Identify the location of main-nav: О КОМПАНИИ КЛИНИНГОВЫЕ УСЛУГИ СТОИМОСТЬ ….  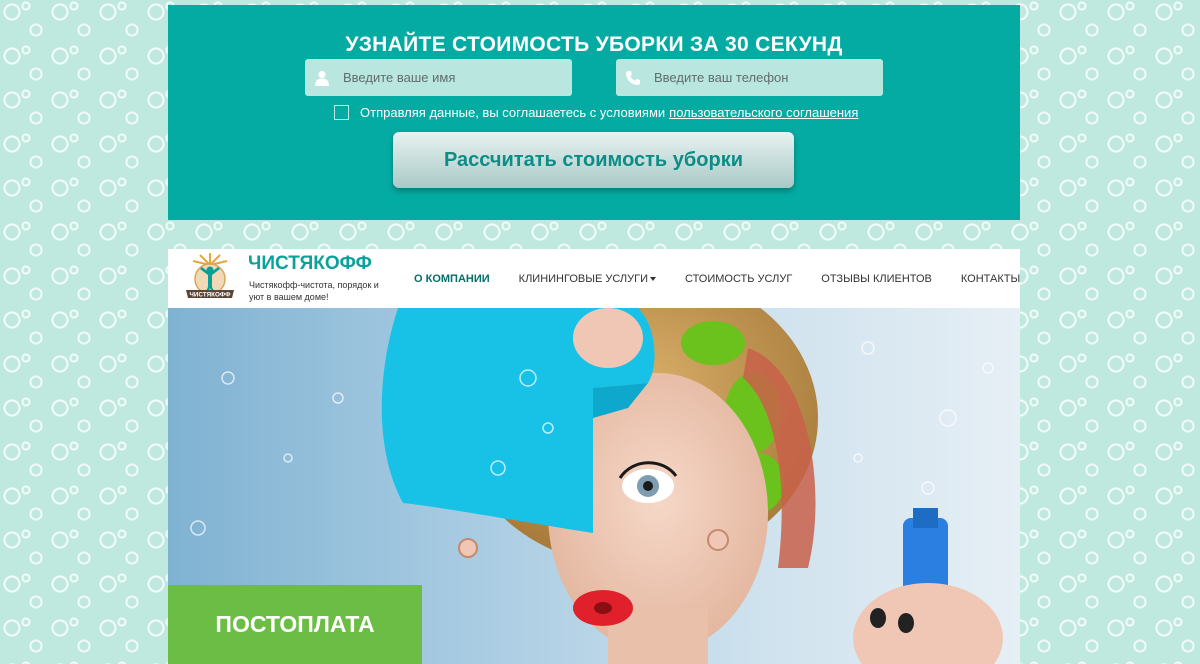
(731, 278).